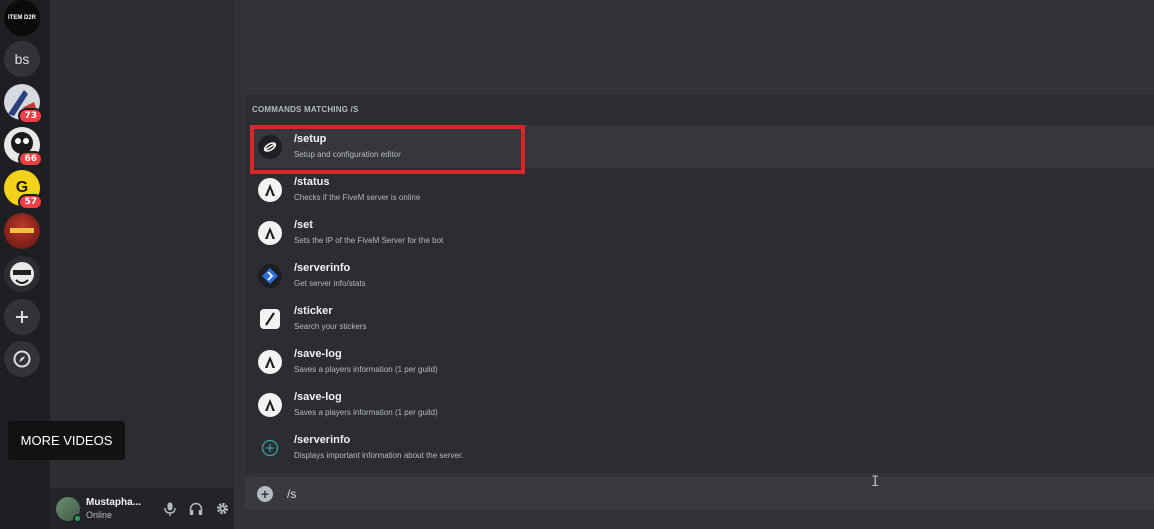 Image resolution: width=1154 pixels, height=529 pixels. I want to click on user-panel: Mustapha... Online, so click(142, 508).